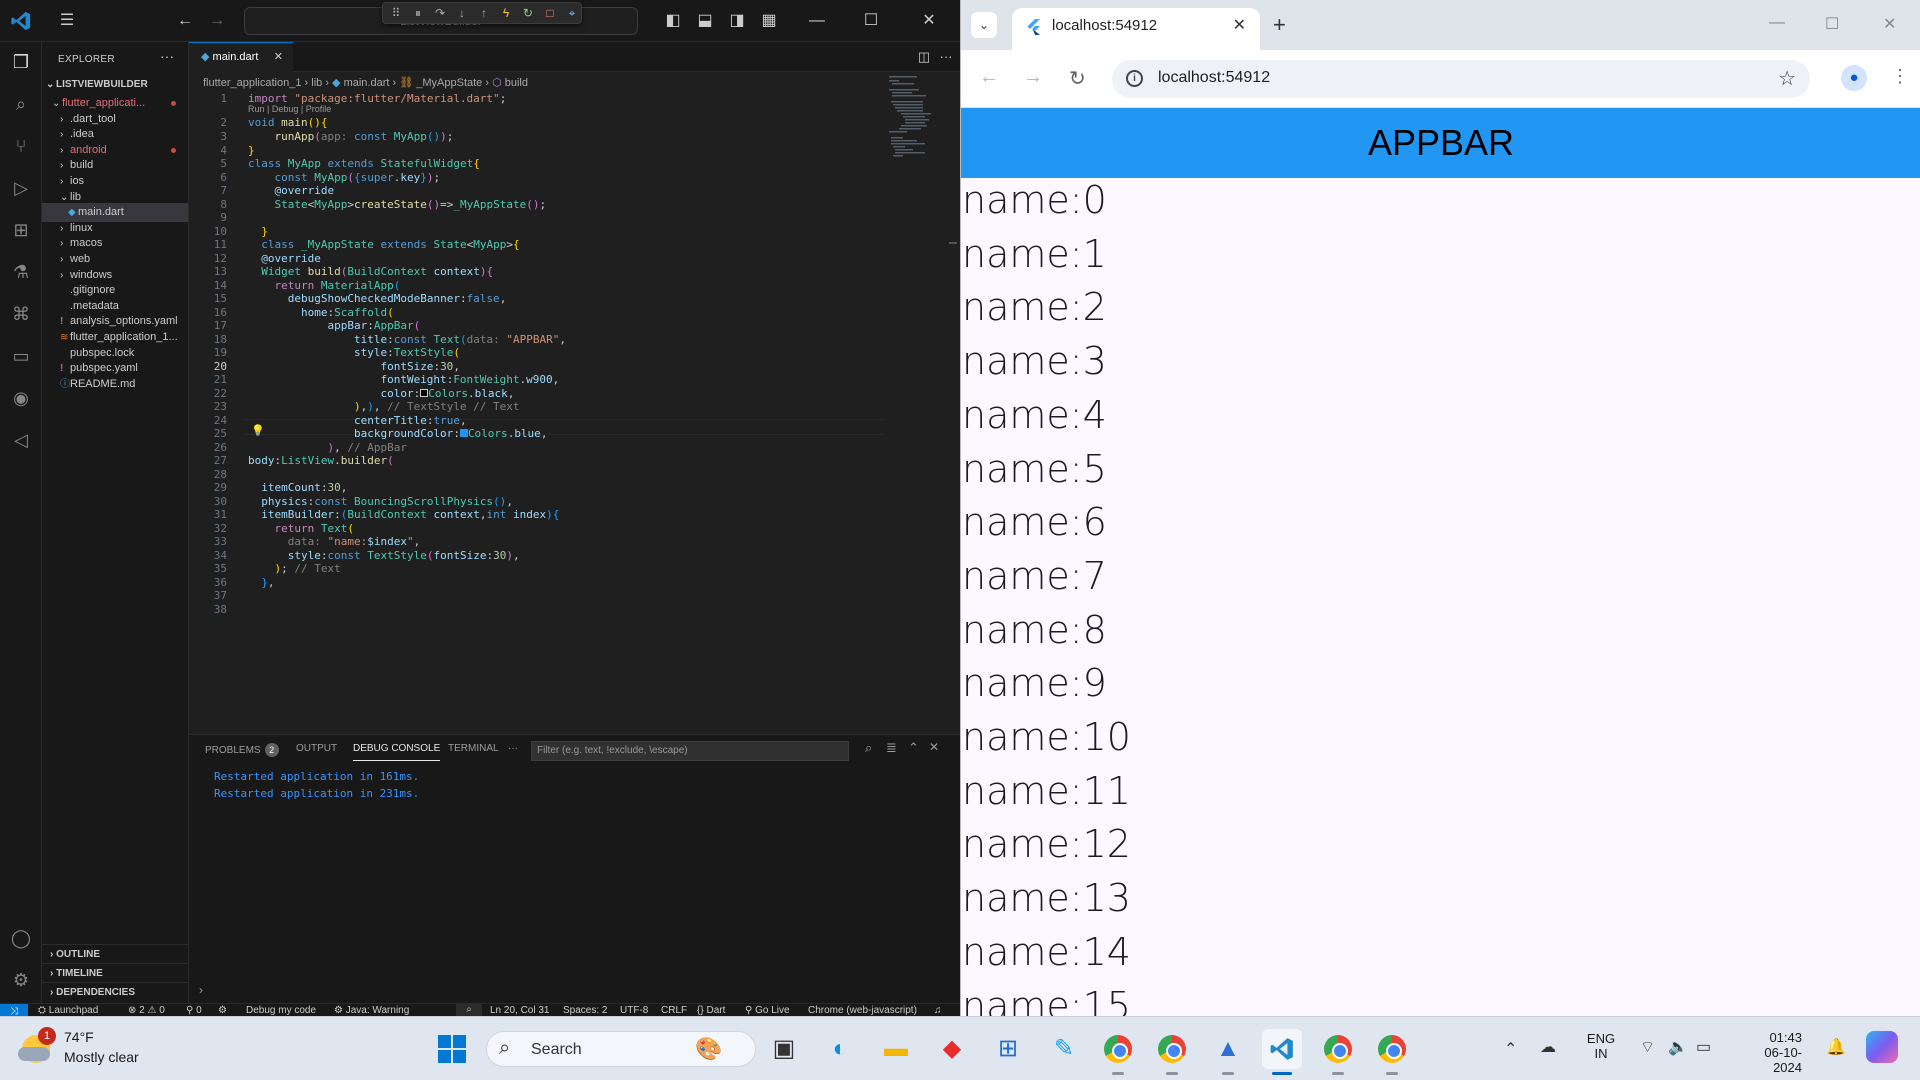 The image size is (1920, 1080). Describe the element at coordinates (1703, 1047) in the screenshot. I see `battery-icon: ▭` at that location.